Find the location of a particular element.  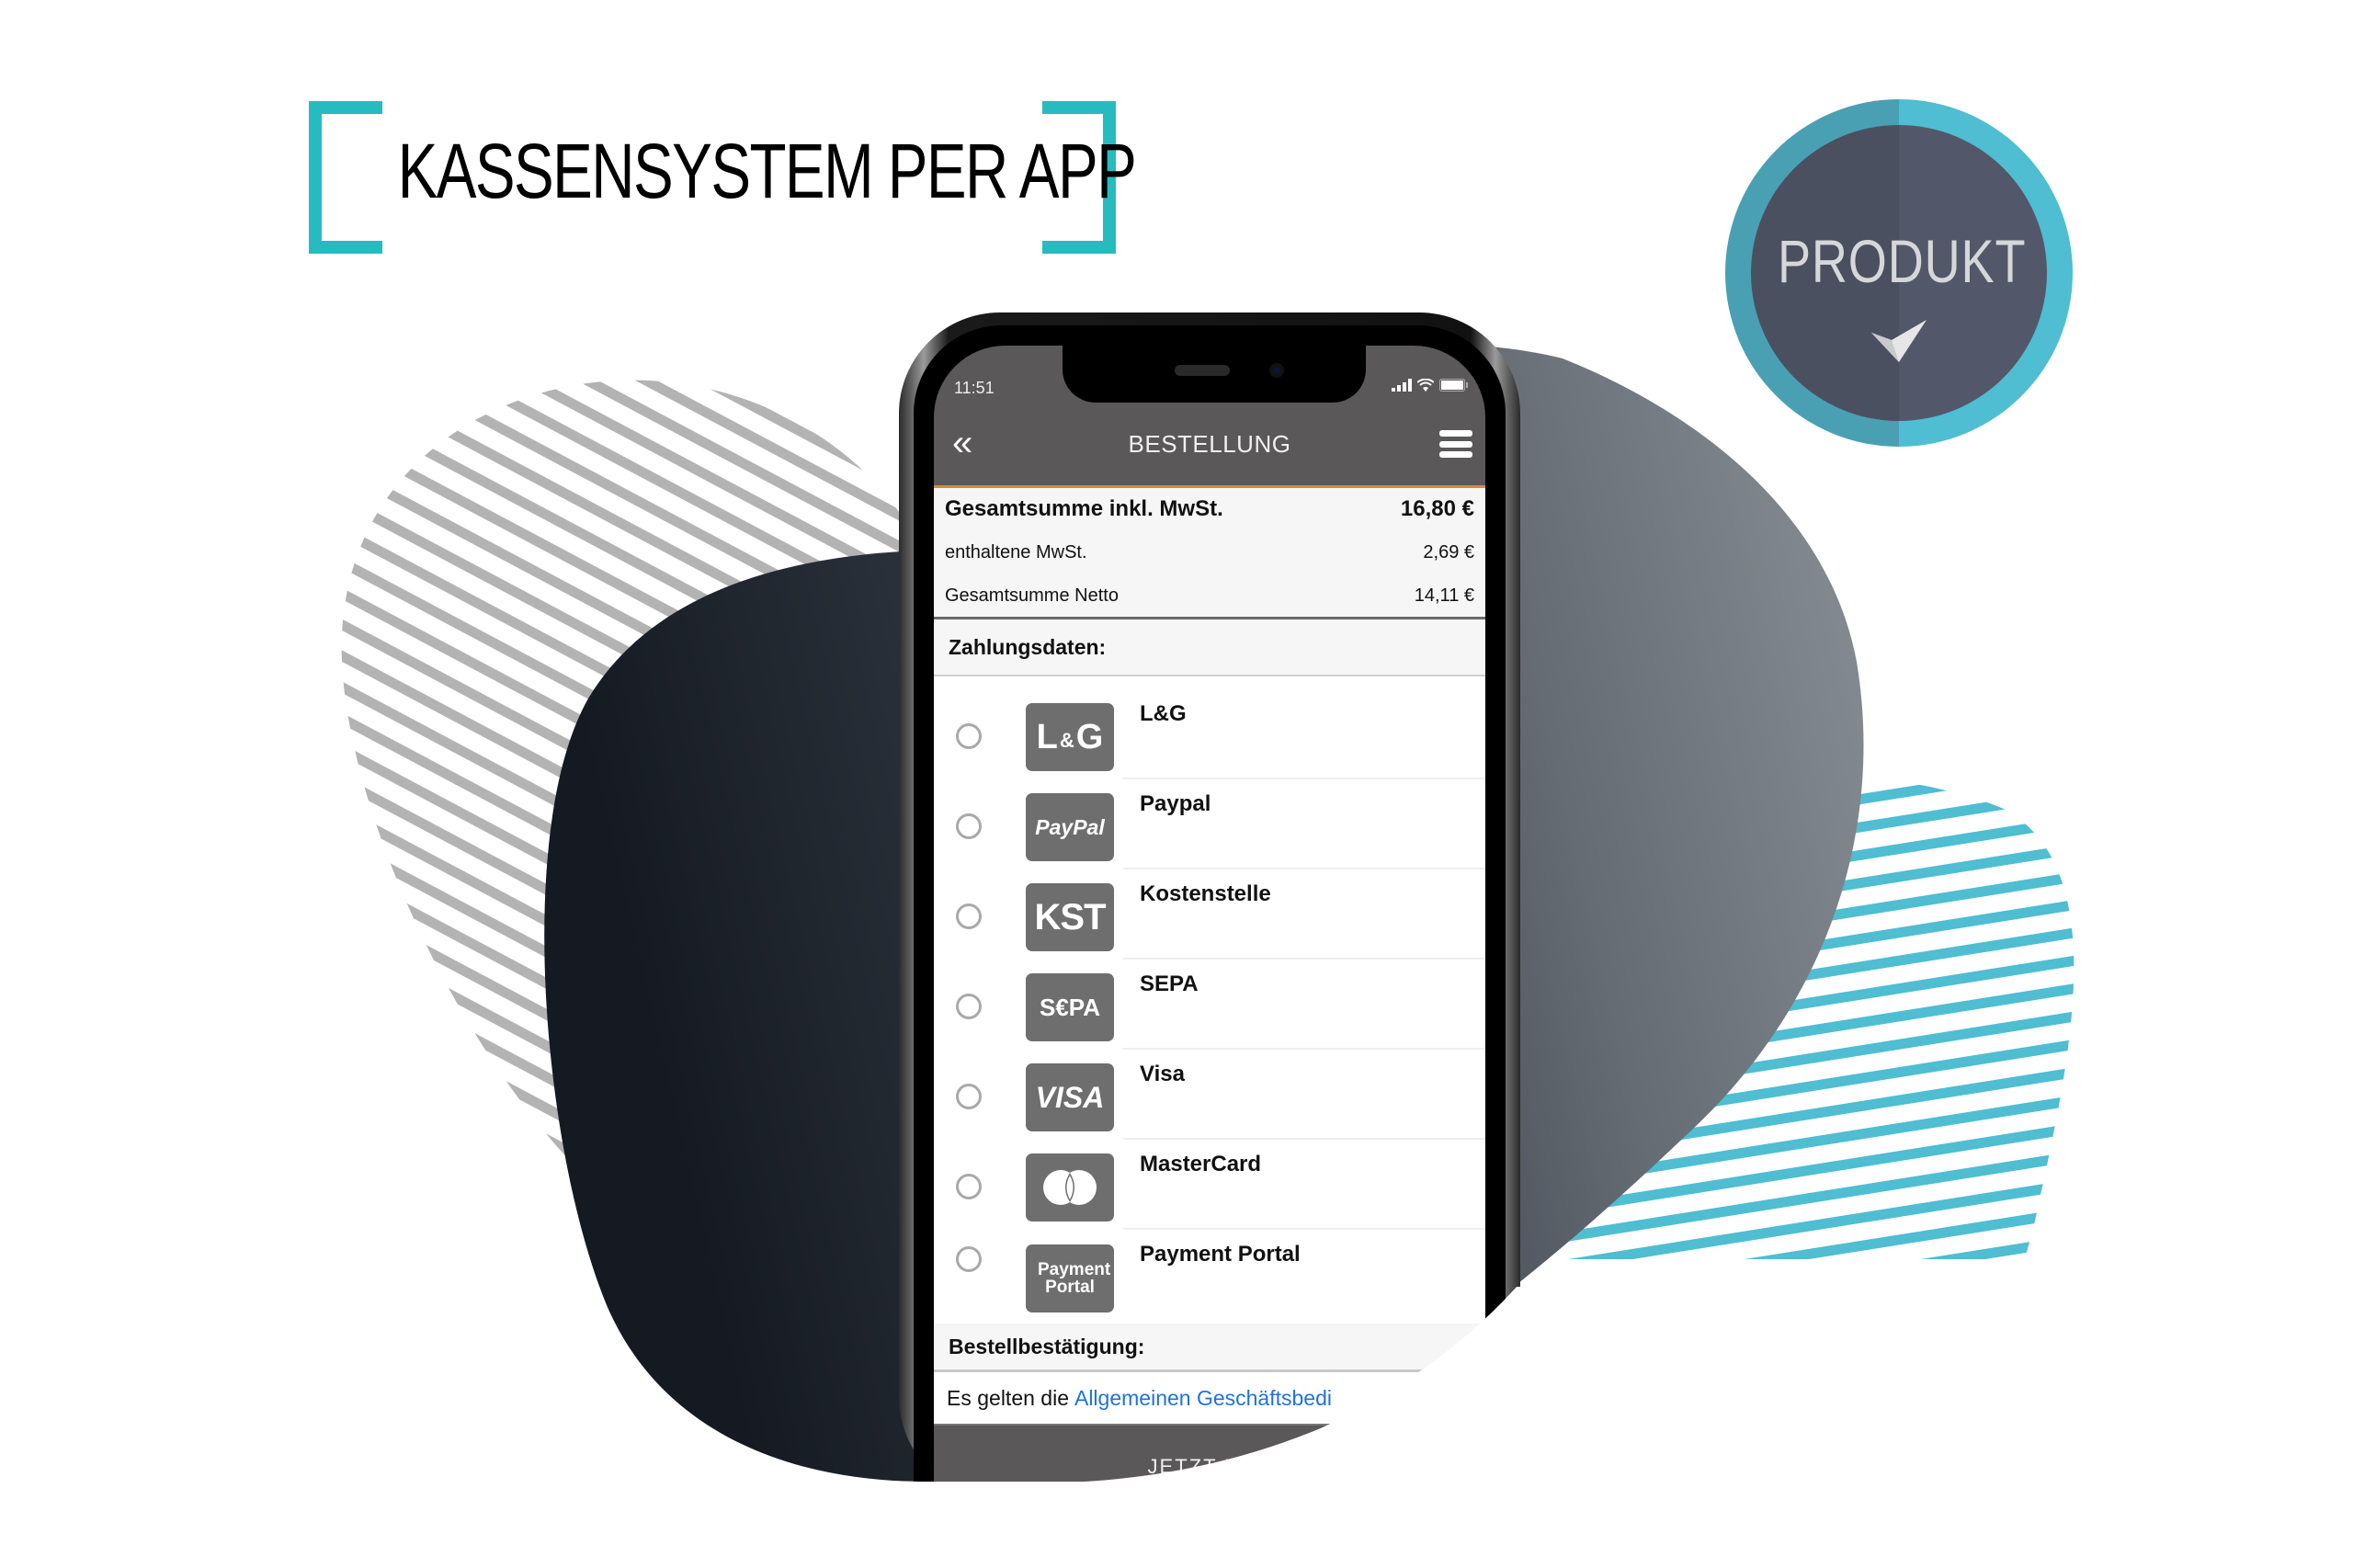

summary-row-net: Gesamtsumme Netto 14,11 € is located at coordinates (1209, 595).